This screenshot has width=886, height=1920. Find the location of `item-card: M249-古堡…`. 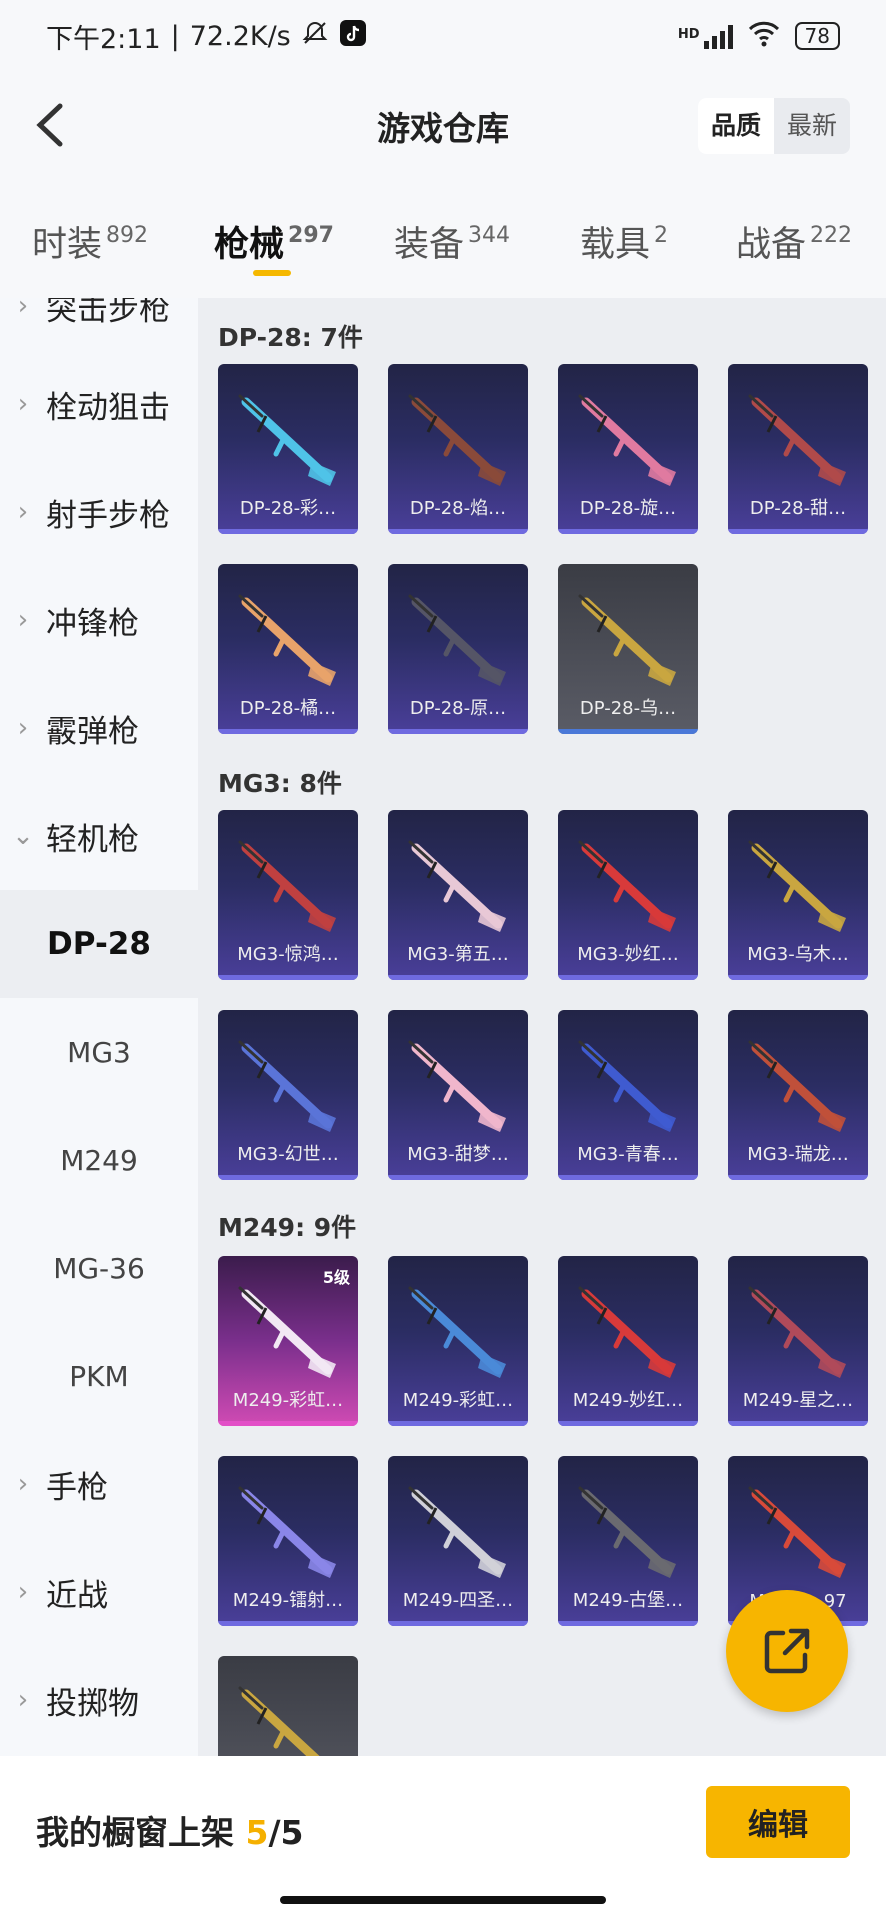

item-card: M249-古堡… is located at coordinates (628, 1541).